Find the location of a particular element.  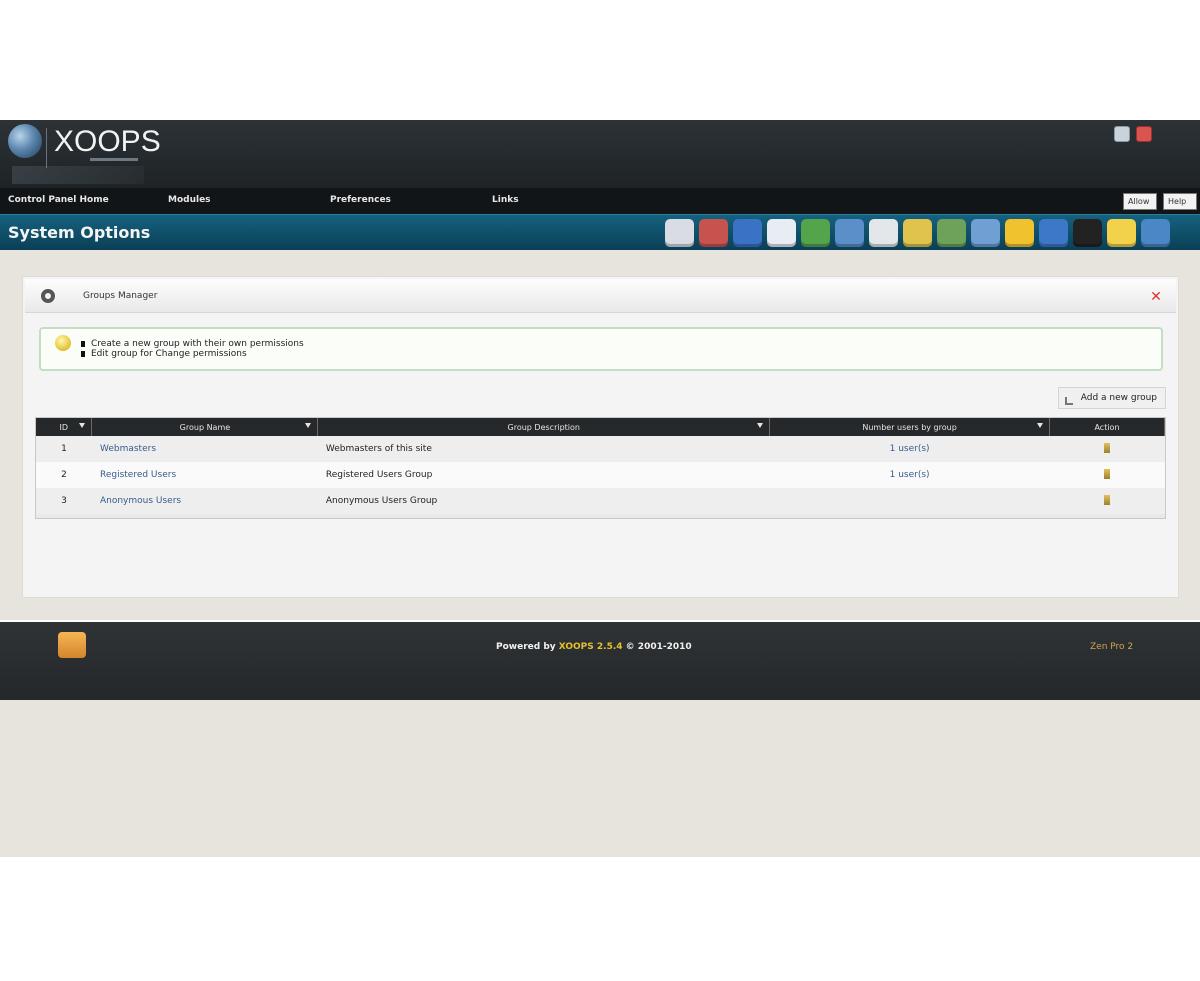

help-button: Help is located at coordinates (1180, 201).